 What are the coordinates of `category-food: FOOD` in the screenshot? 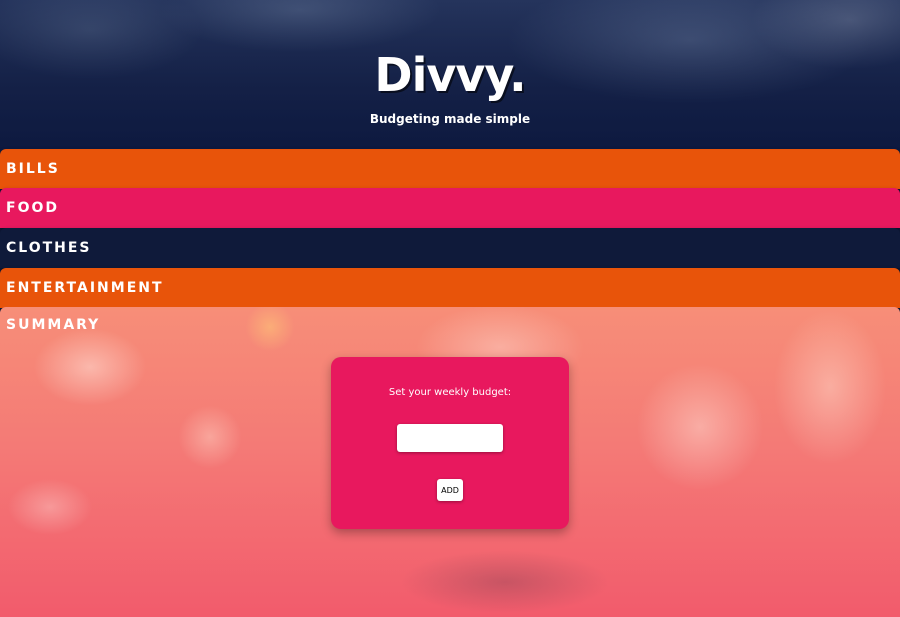 It's located at (450, 208).